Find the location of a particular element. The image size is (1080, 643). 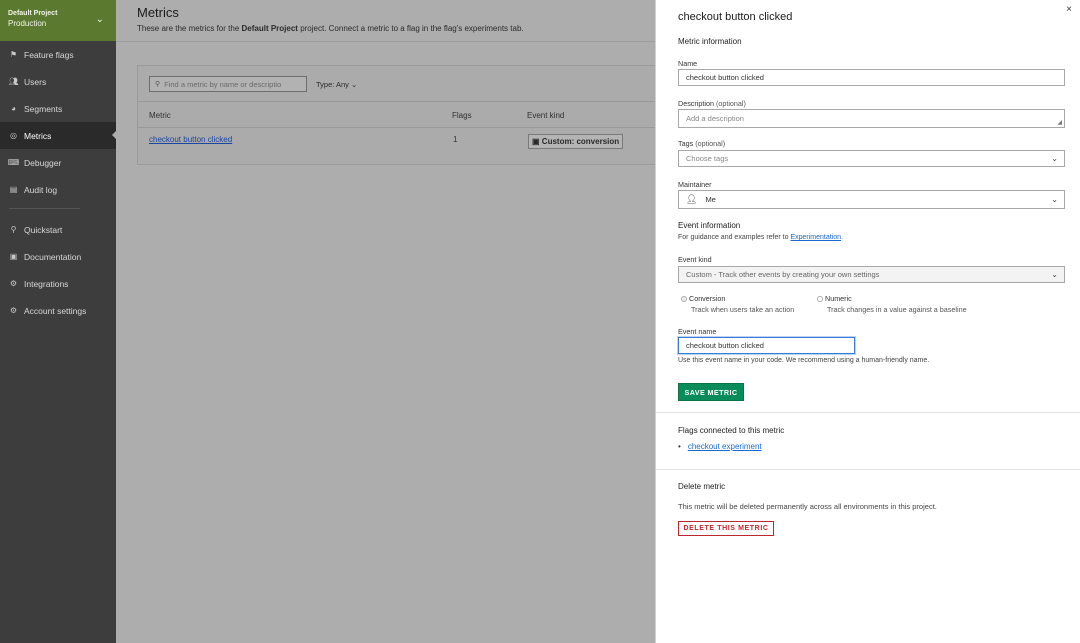

audit-log-icon: ▤ is located at coordinates (13, 189).